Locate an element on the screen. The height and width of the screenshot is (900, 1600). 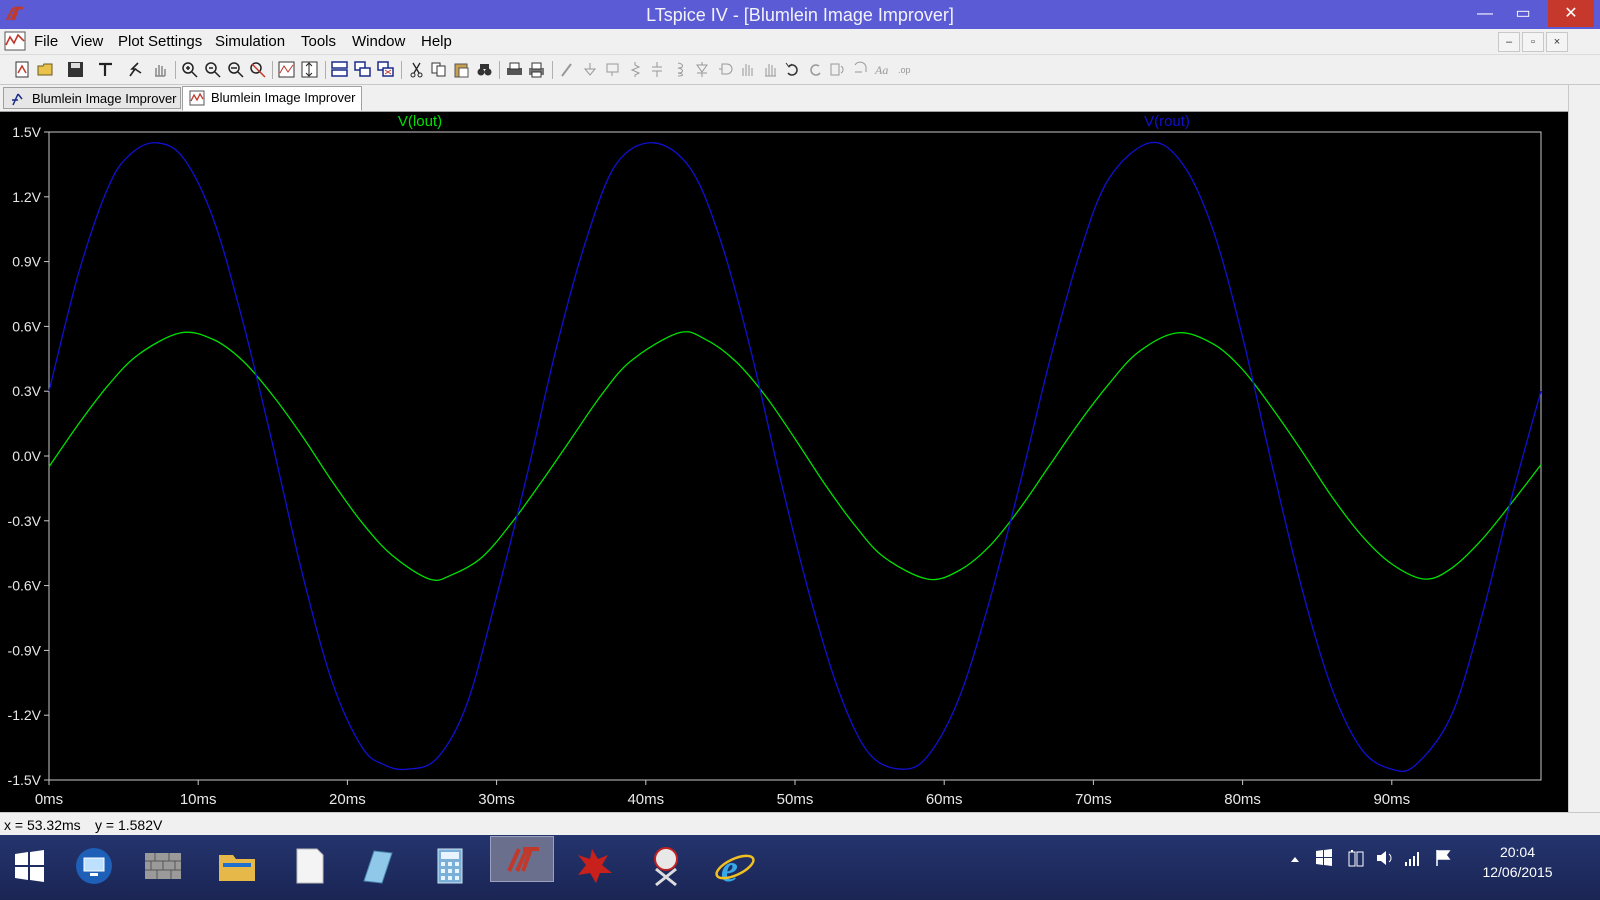
snipping-tool-icon is located at coordinates (666, 866).